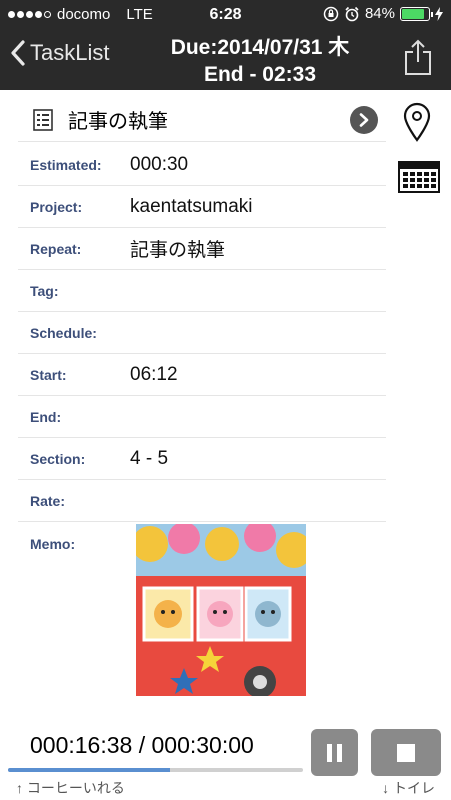  I want to click on field-rate: Rate:, so click(202, 501).